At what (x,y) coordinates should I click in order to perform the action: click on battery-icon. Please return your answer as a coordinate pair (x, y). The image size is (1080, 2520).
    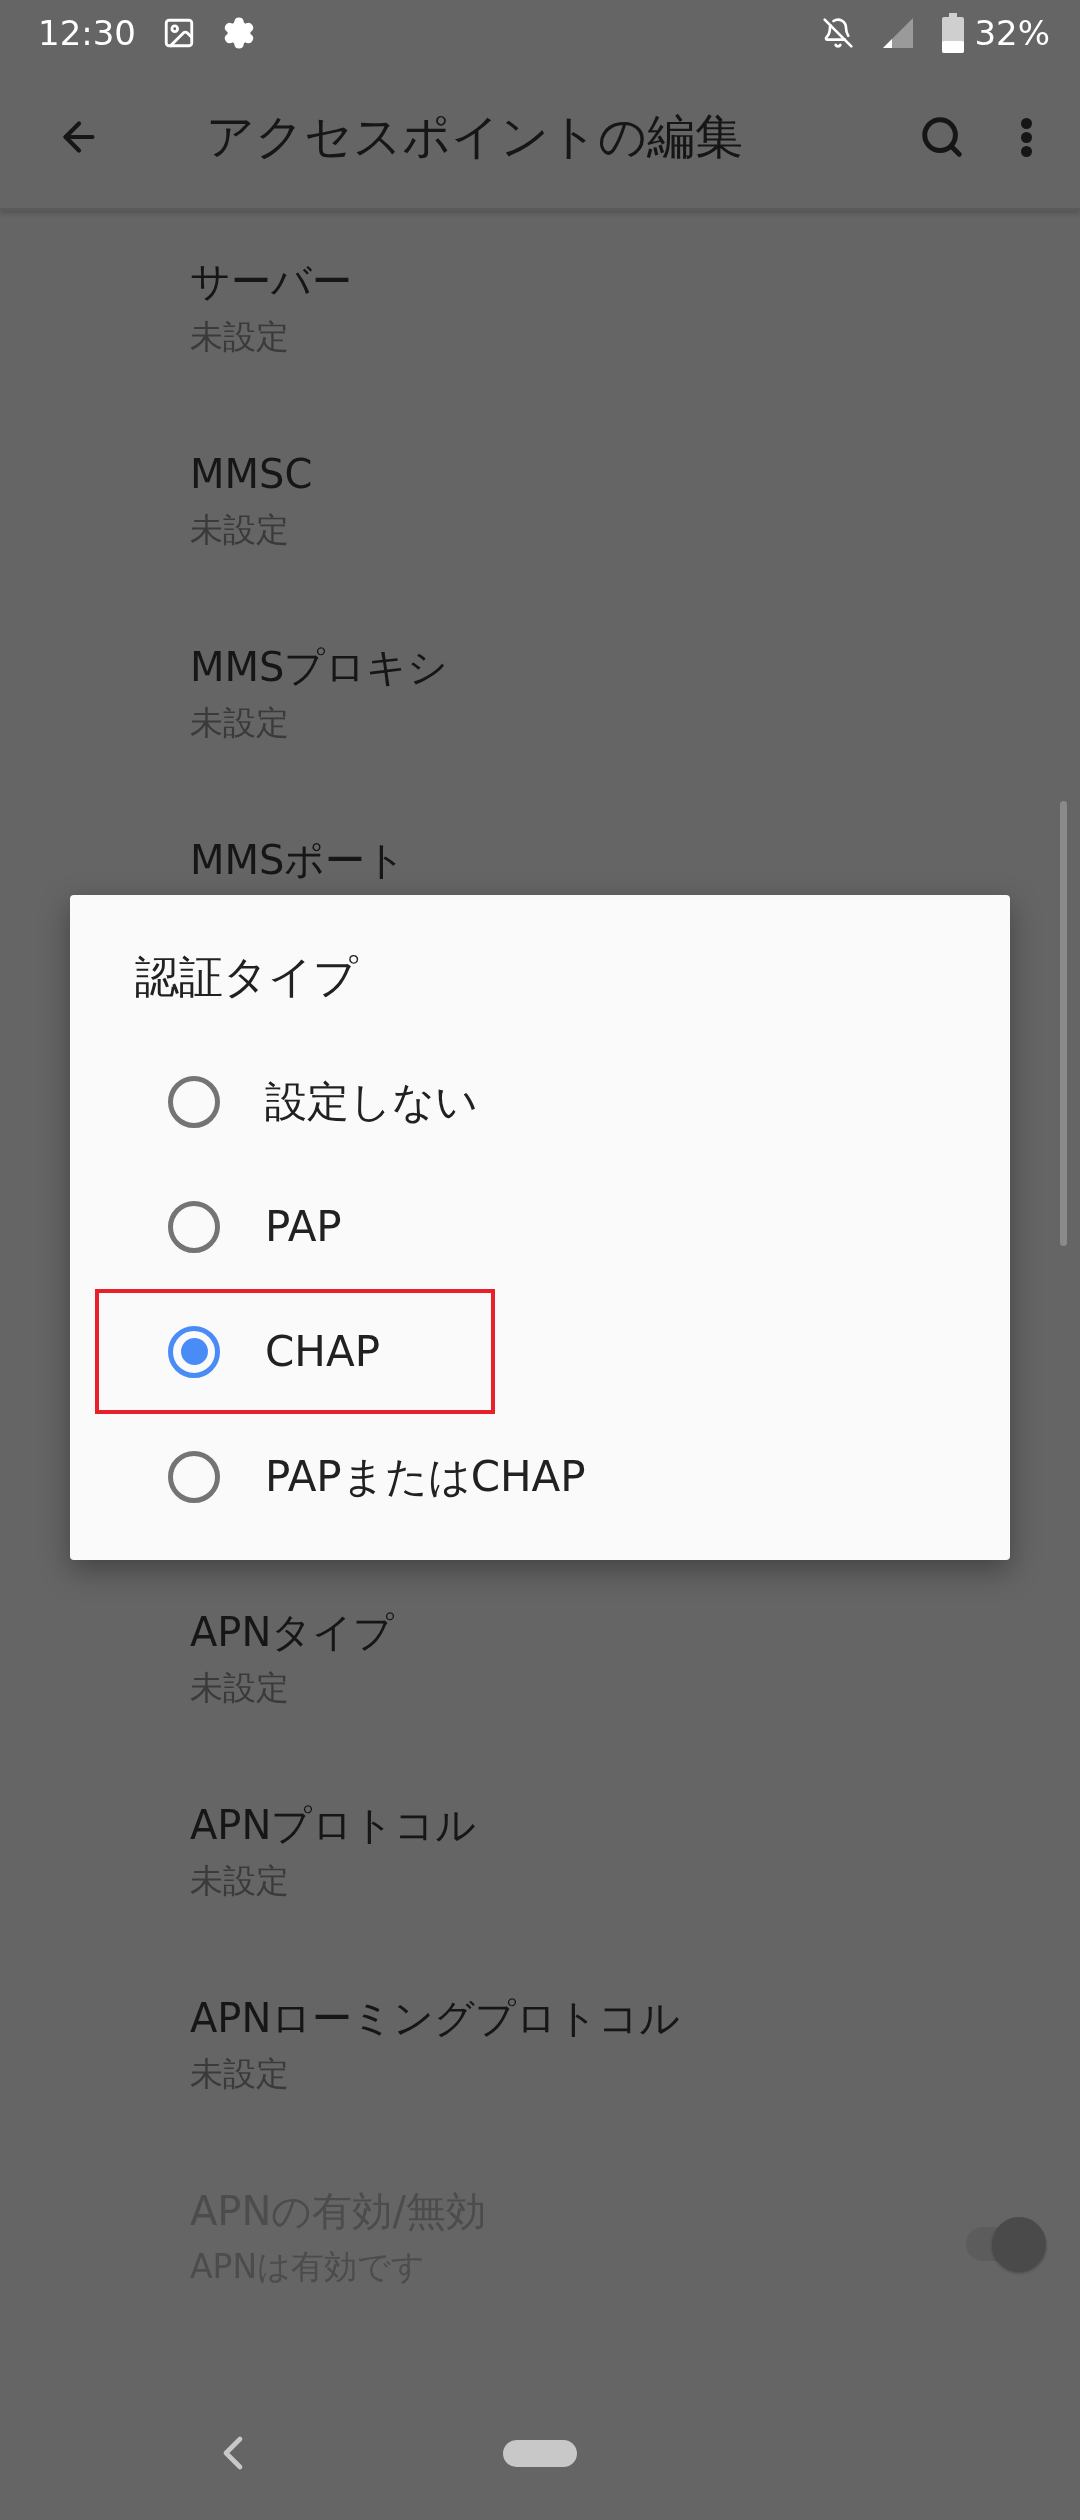
    Looking at the image, I should click on (953, 33).